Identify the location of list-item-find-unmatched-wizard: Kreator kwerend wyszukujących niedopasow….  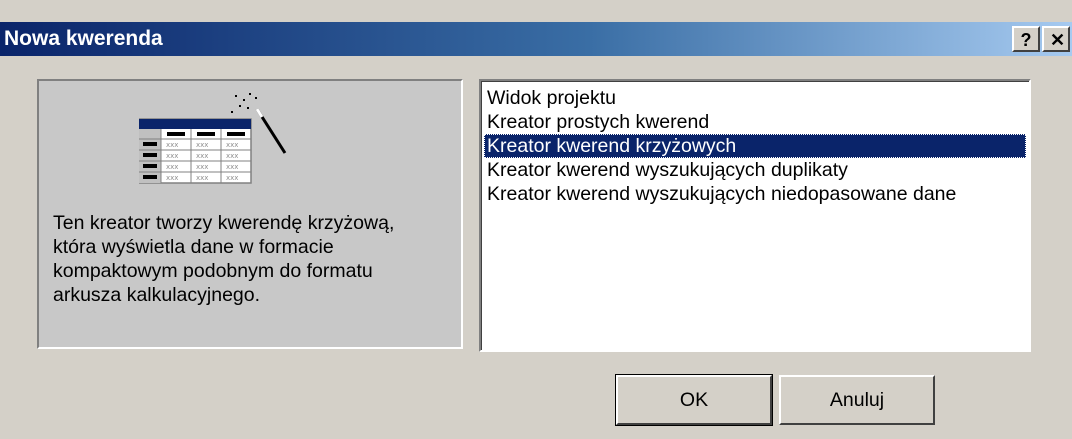
(755, 194).